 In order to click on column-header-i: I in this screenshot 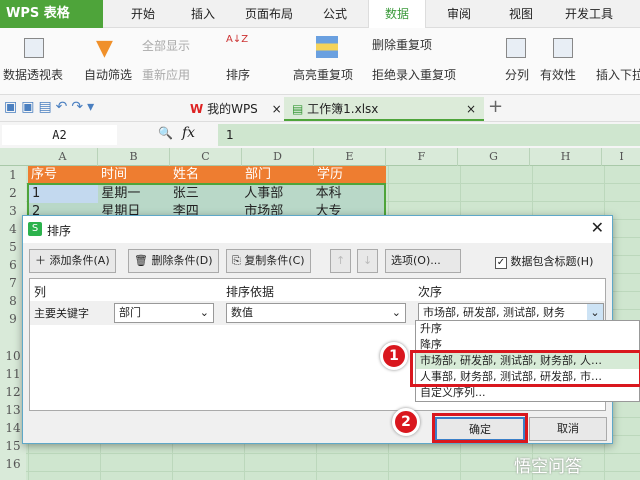, I will do `click(621, 157)`.